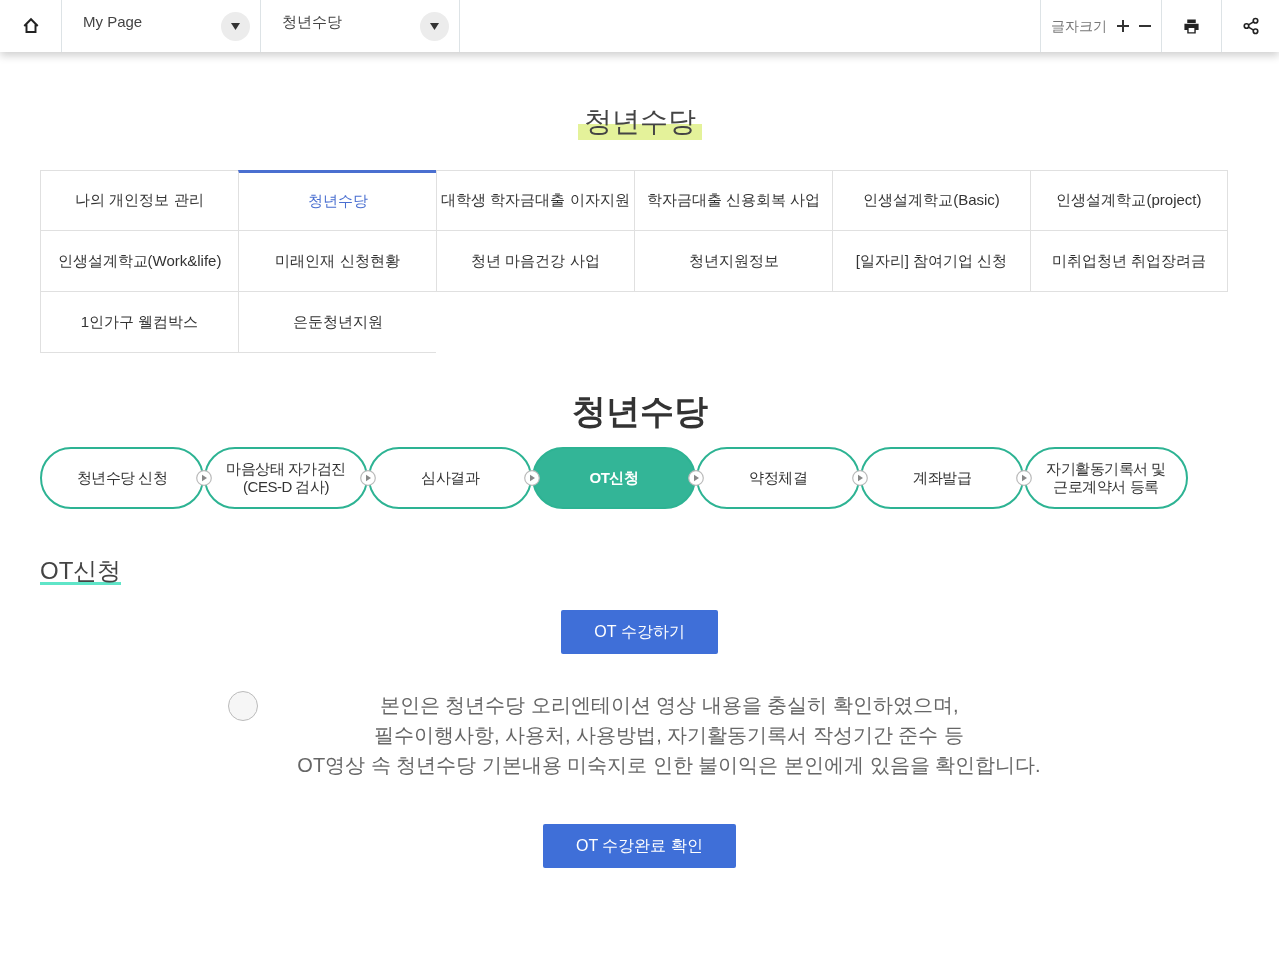 This screenshot has width=1279, height=967. What do you see at coordinates (733, 200) in the screenshot?
I see `menu-tab: 학자금대출 신용회복 사업` at bounding box center [733, 200].